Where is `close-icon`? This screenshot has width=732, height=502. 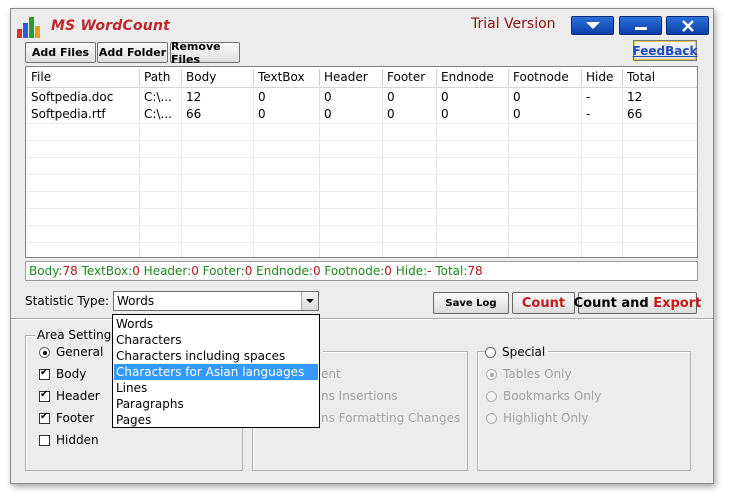
close-icon is located at coordinates (687, 25).